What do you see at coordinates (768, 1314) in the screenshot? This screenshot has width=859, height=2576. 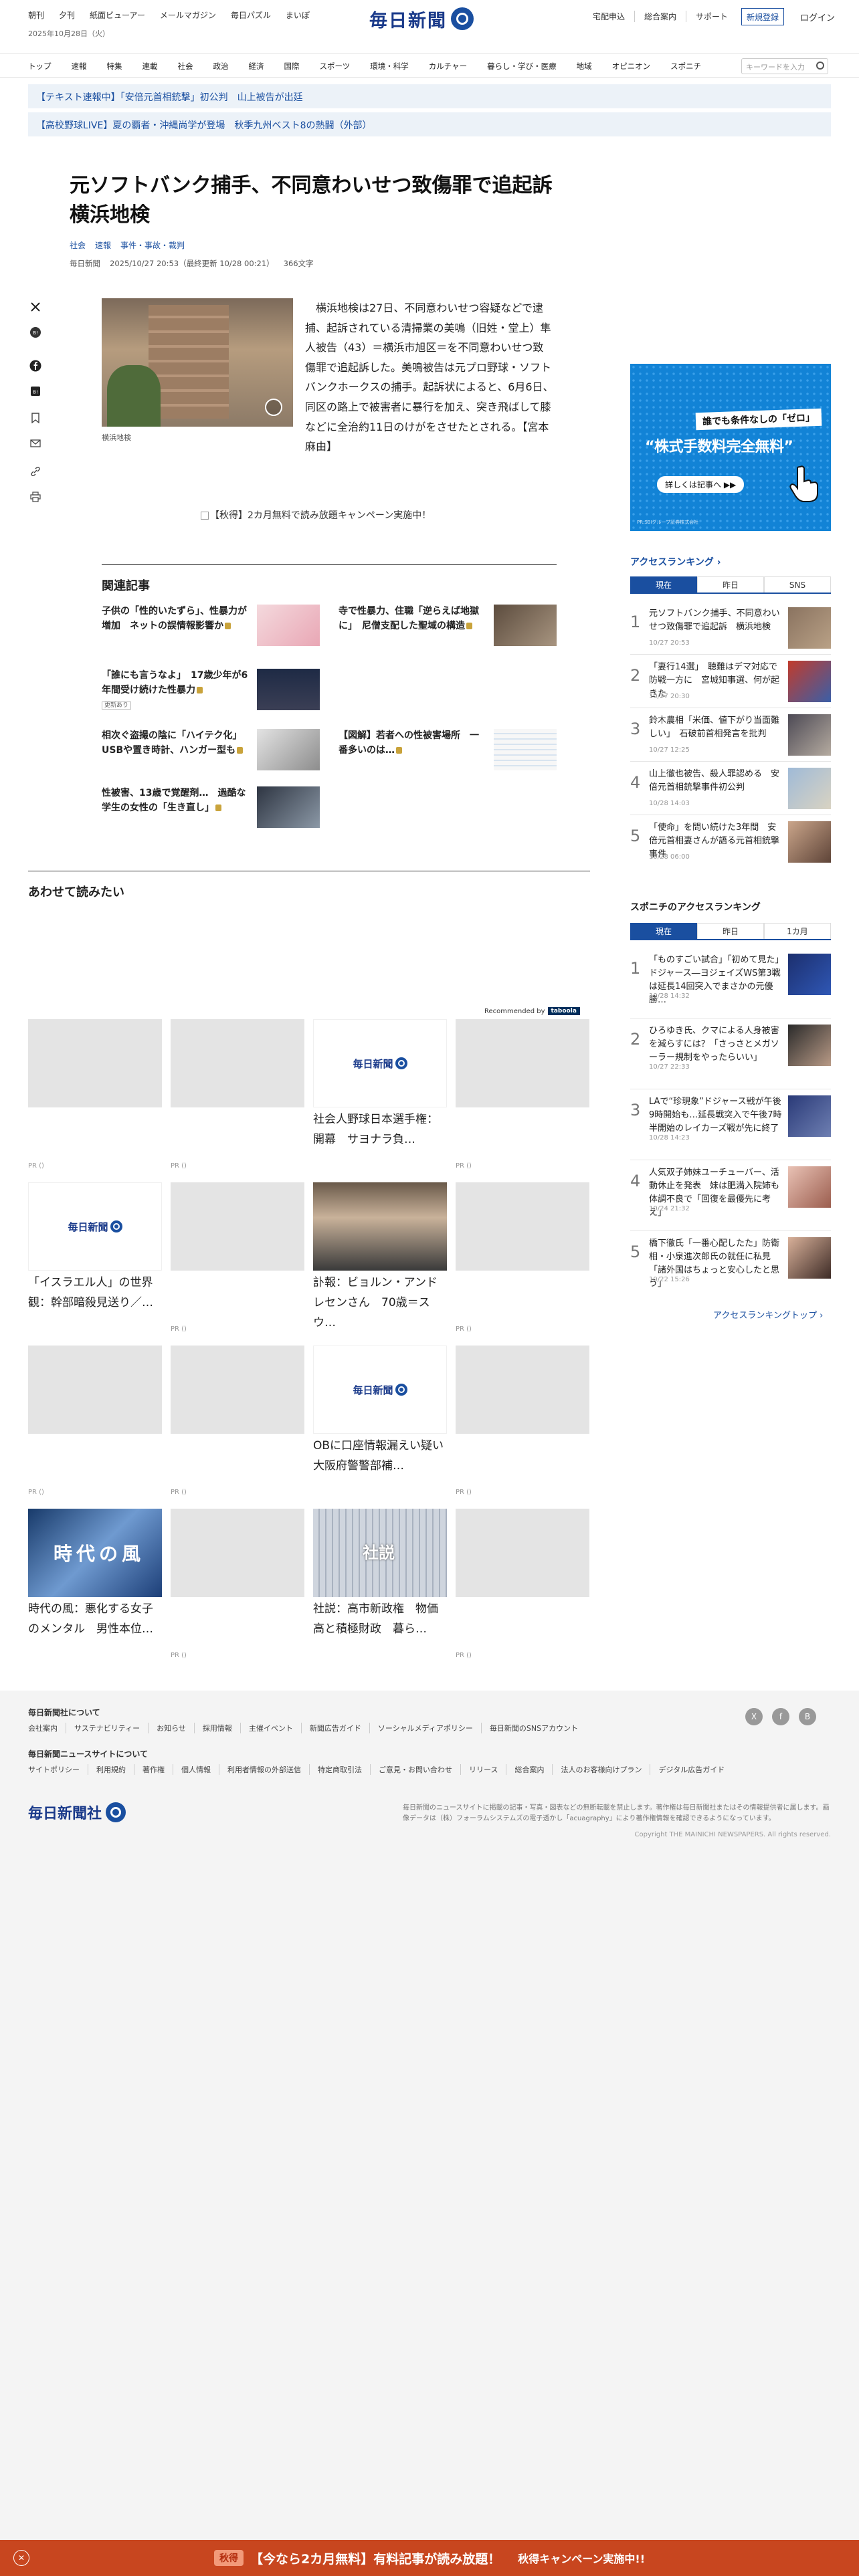 I see `ranking-top-link: アクセスランキングトップ ›` at bounding box center [768, 1314].